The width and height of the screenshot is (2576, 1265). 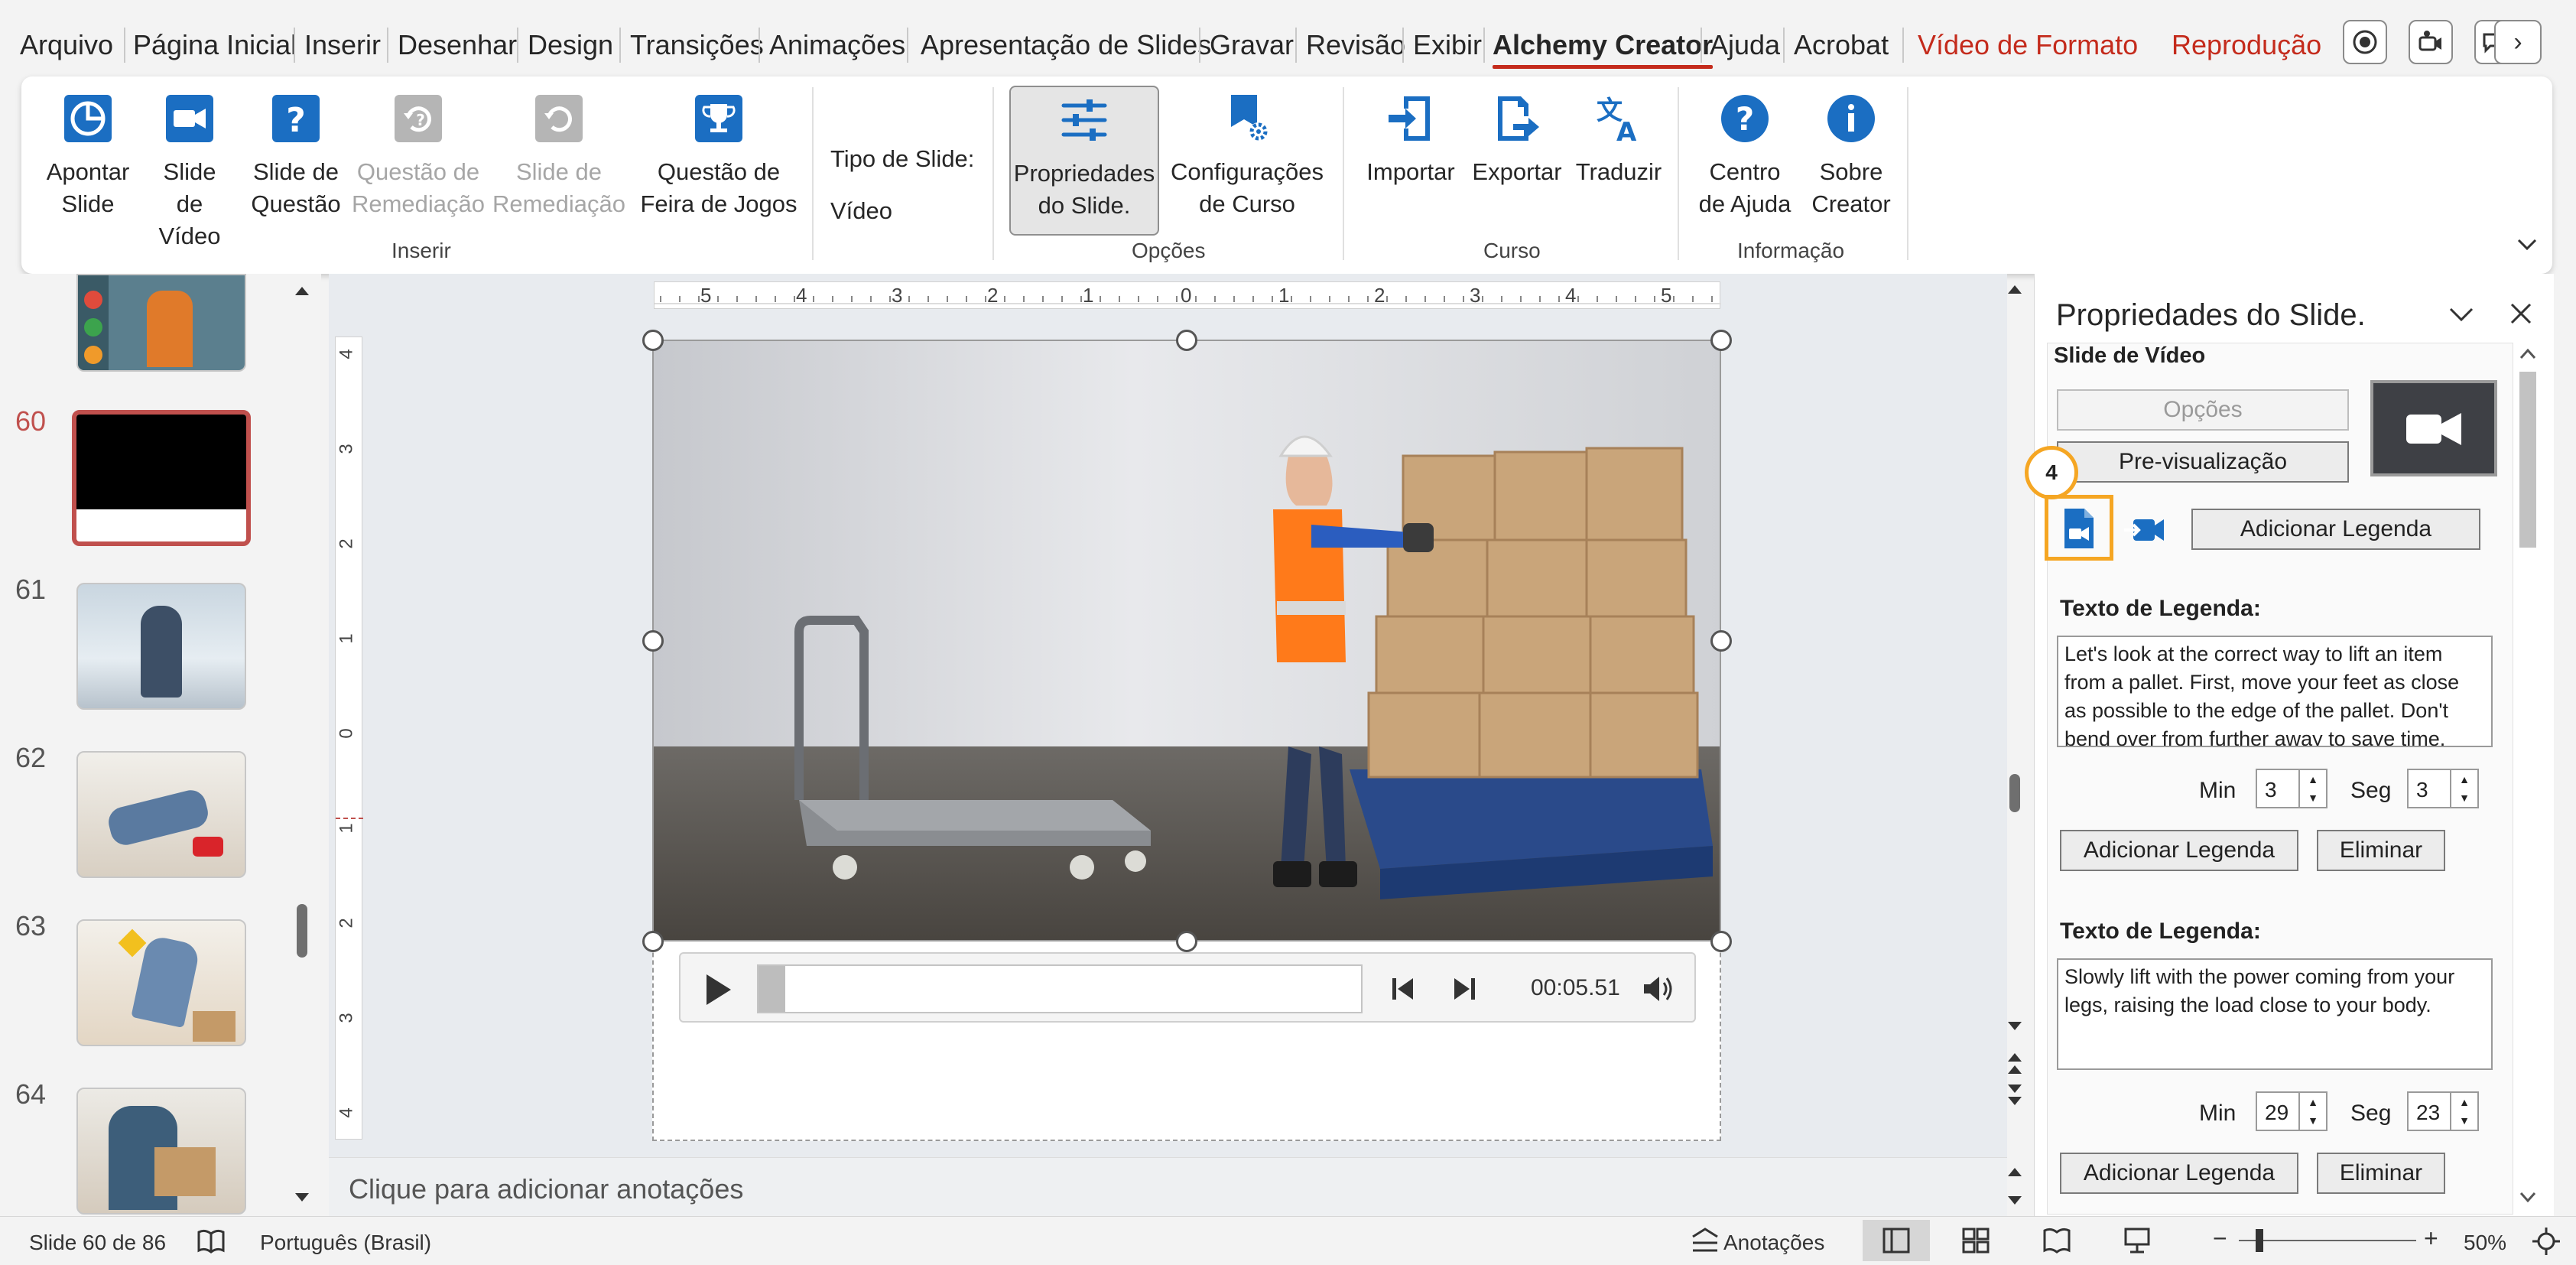 What do you see at coordinates (2328, 1241) in the screenshot?
I see `zoom-slider` at bounding box center [2328, 1241].